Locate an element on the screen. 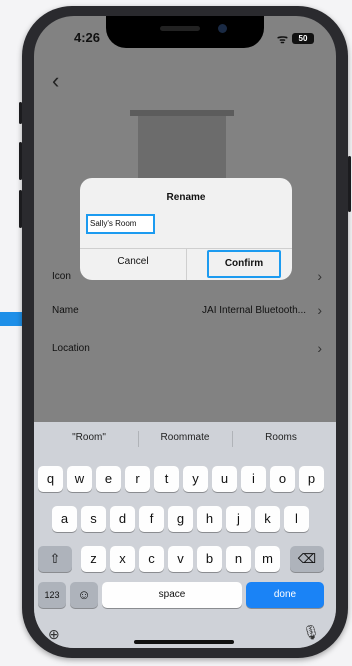  key-y: y is located at coordinates (195, 479).